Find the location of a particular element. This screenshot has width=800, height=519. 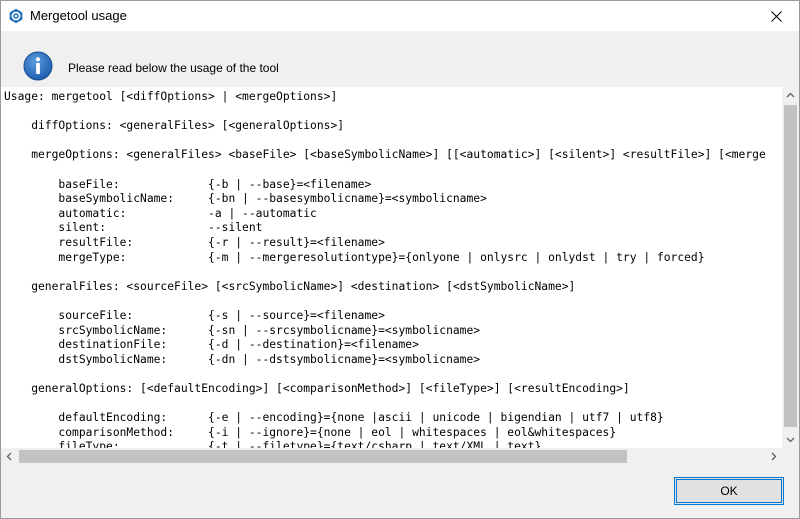

scroll-down-arrow-icon is located at coordinates (790, 439).